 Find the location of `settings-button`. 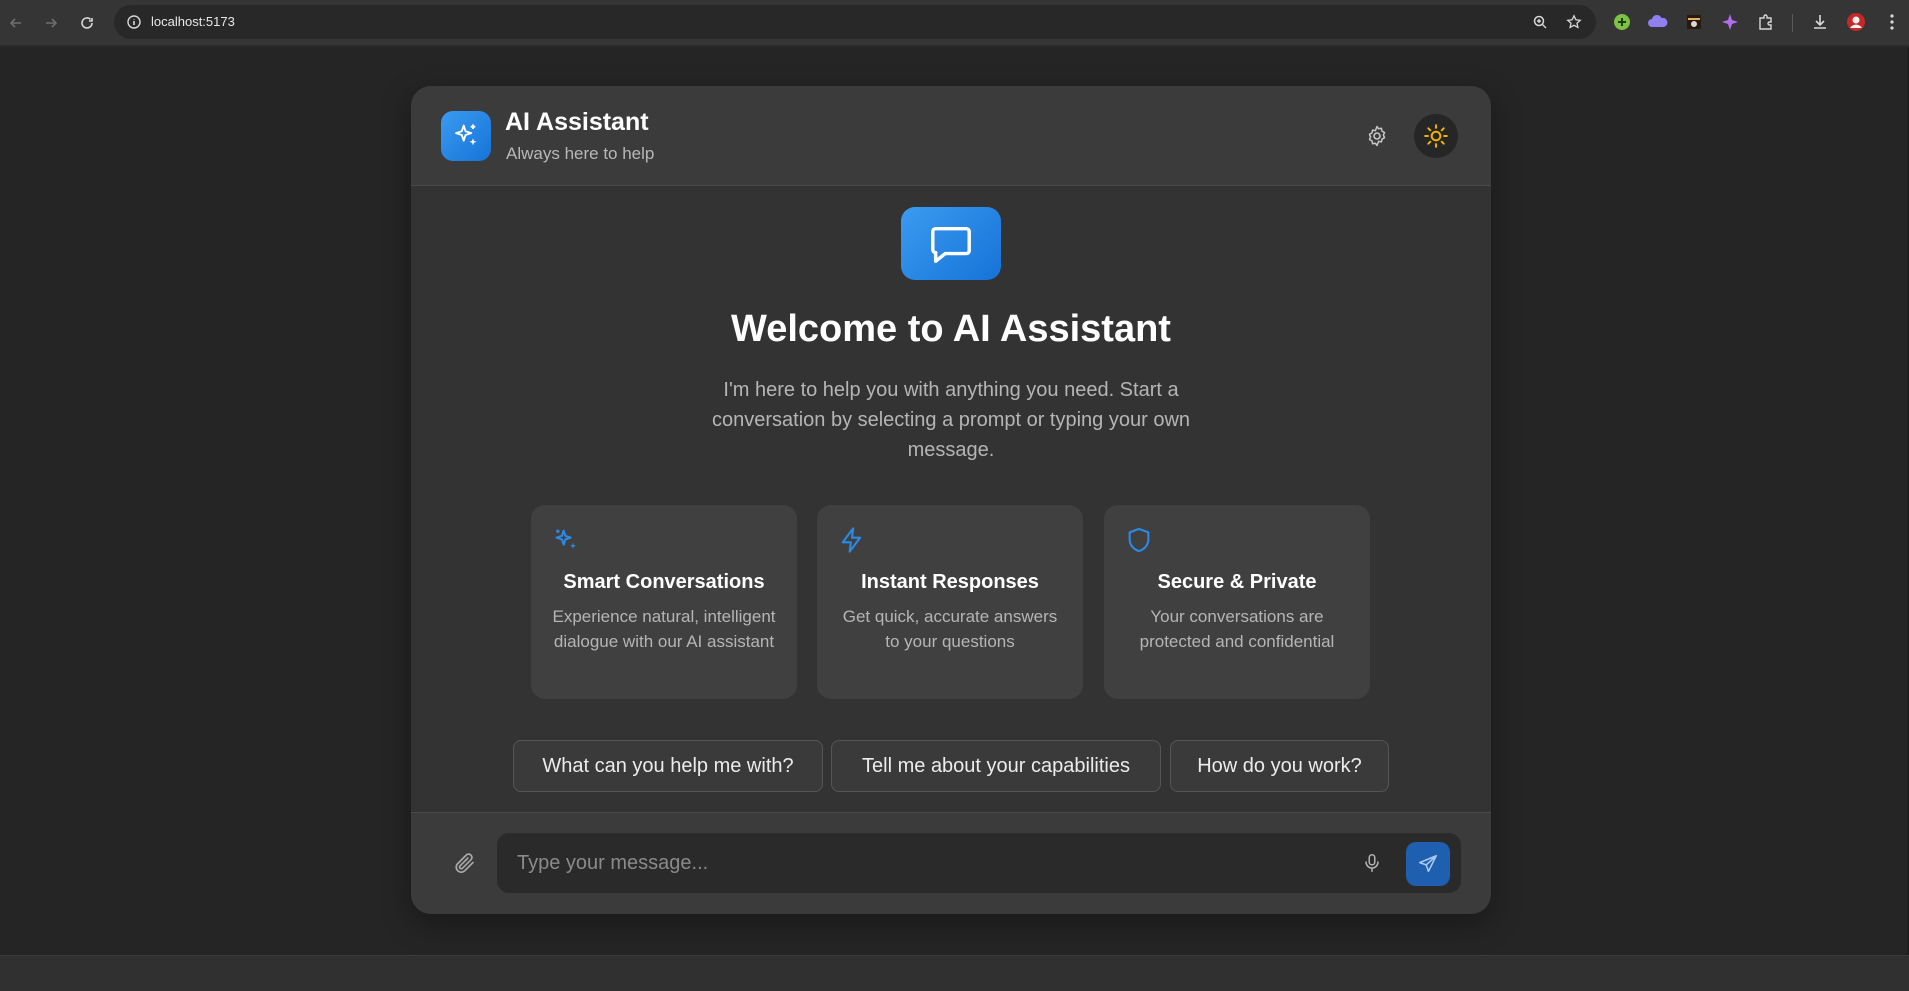

settings-button is located at coordinates (1377, 136).